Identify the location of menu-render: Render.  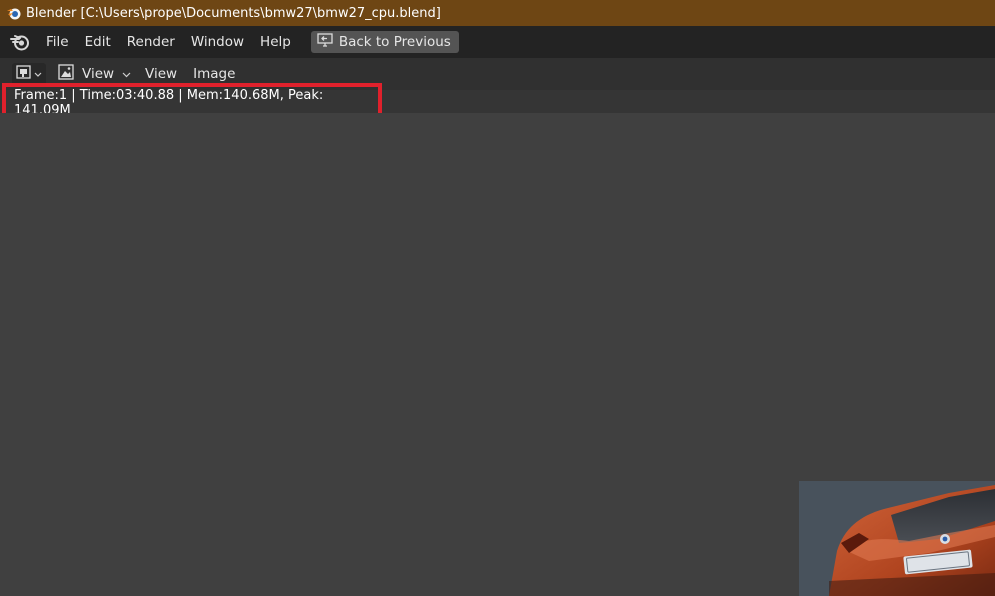
(151, 42).